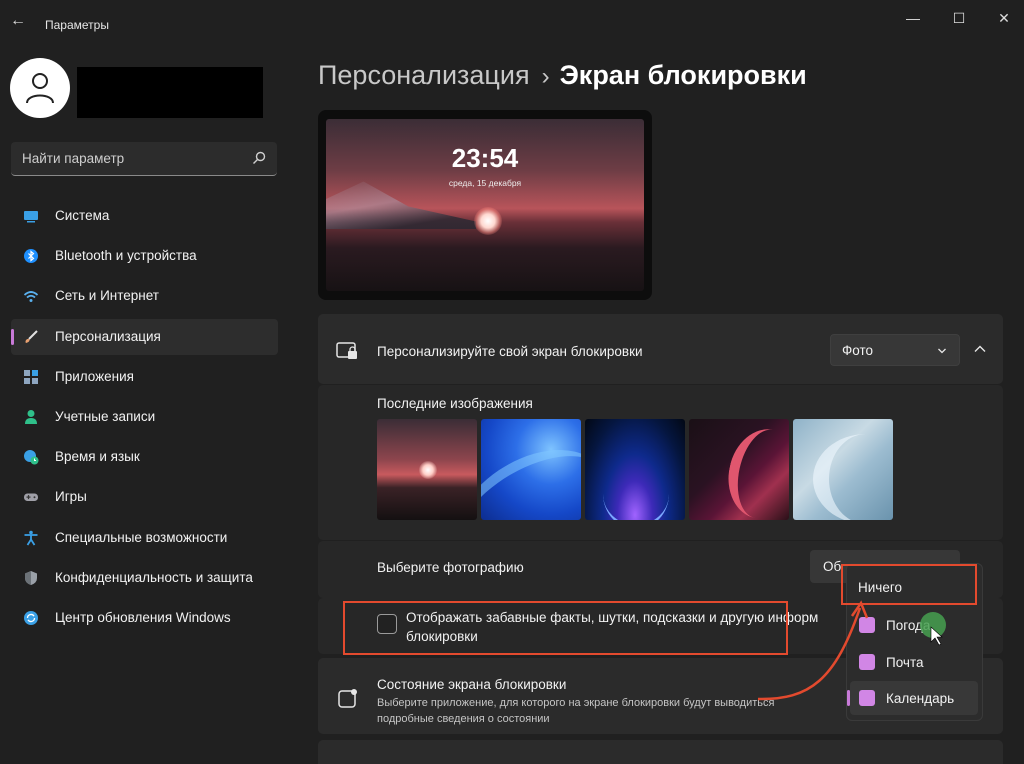  I want to click on sidebar-item-label: Bluetooth и устройства, so click(126, 256).